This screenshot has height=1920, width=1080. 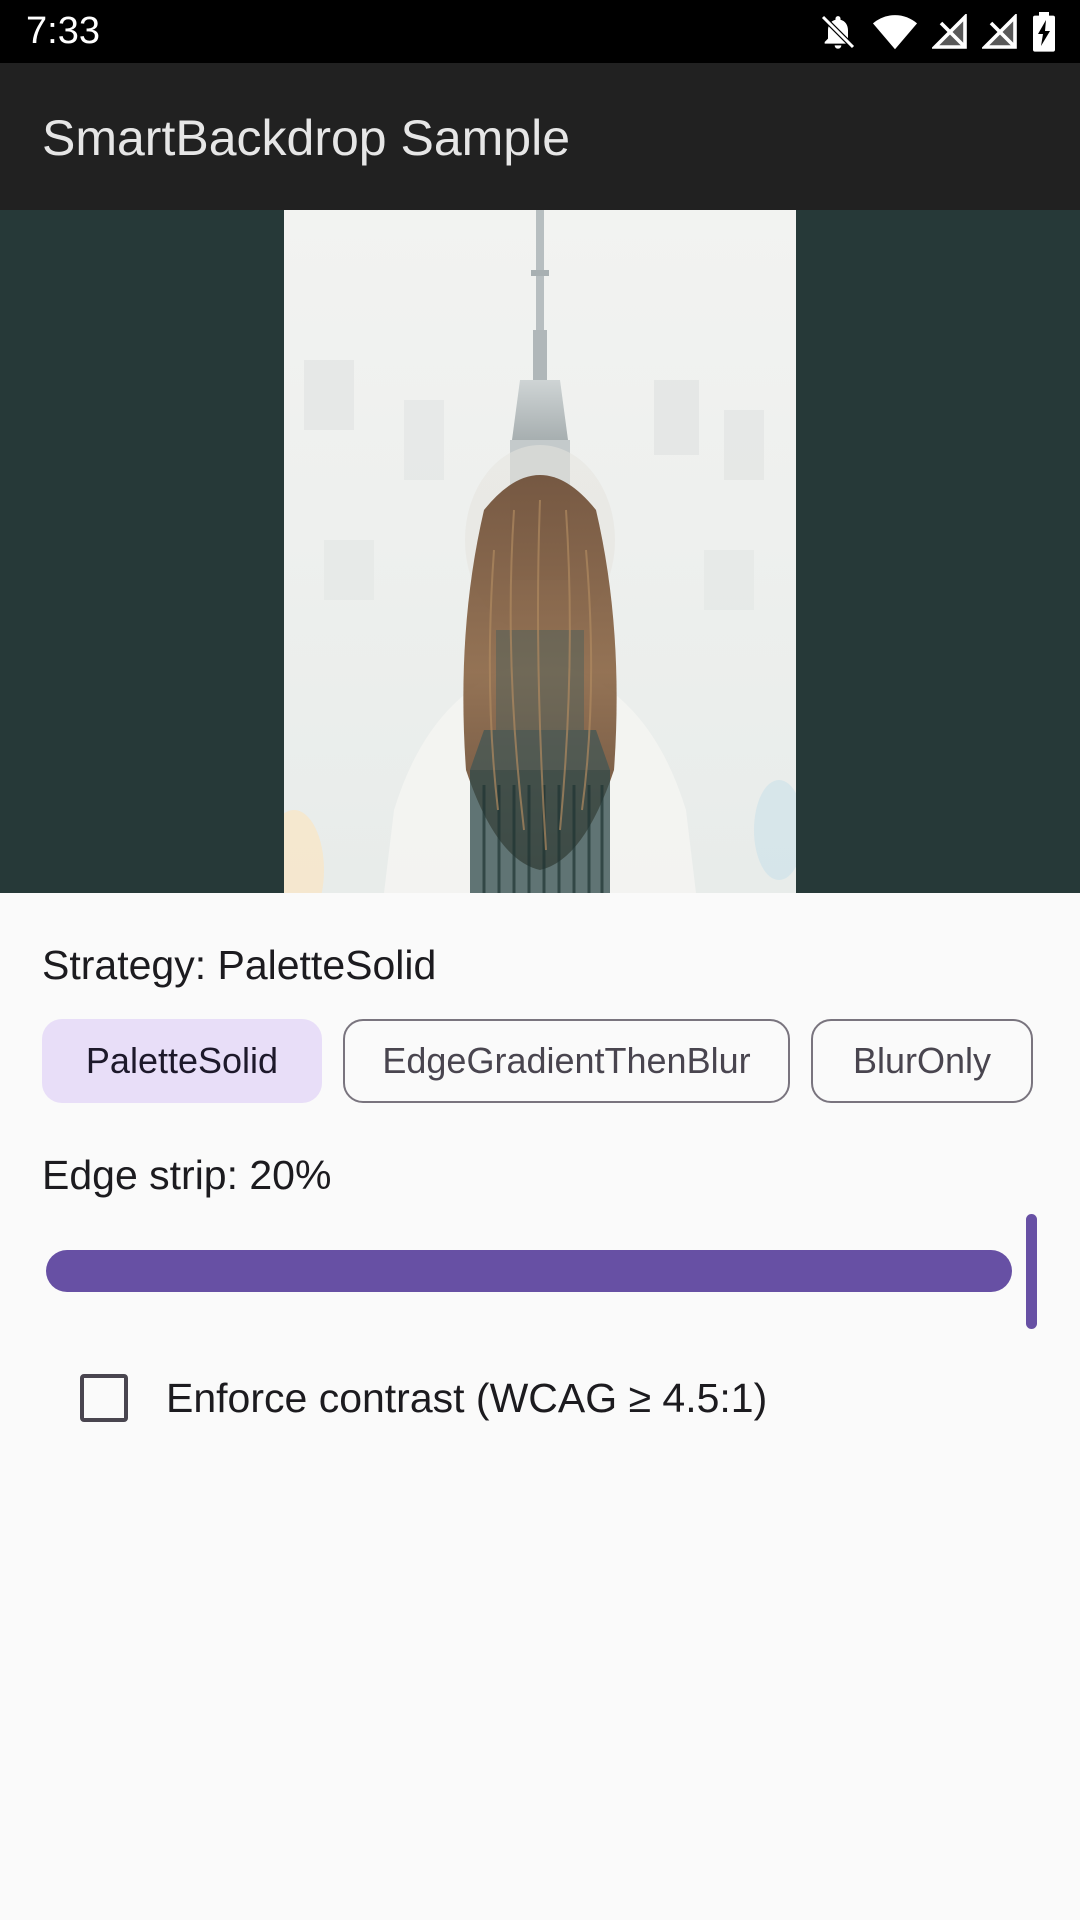 What do you see at coordinates (529, 1271) in the screenshot?
I see `slider-active-track` at bounding box center [529, 1271].